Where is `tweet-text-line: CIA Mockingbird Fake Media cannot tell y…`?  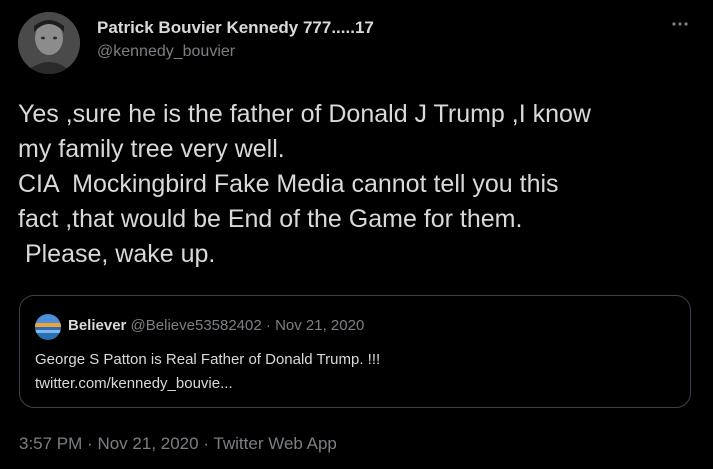
tweet-text-line: CIA Mockingbird Fake Media cannot tell y… is located at coordinates (288, 184).